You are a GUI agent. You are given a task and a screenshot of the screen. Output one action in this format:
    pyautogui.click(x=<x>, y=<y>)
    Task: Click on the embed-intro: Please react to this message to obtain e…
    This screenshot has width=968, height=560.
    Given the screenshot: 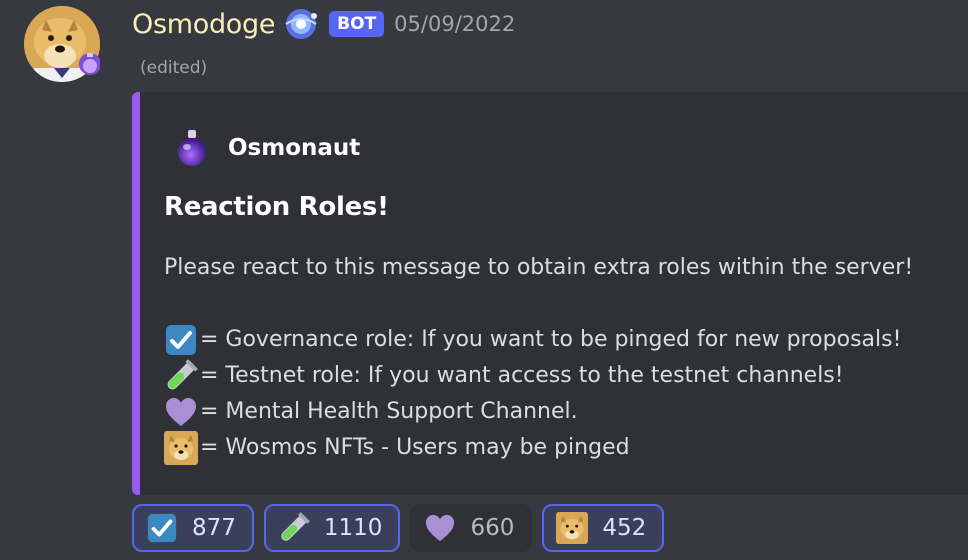 What is the action you would take?
    pyautogui.click(x=539, y=267)
    